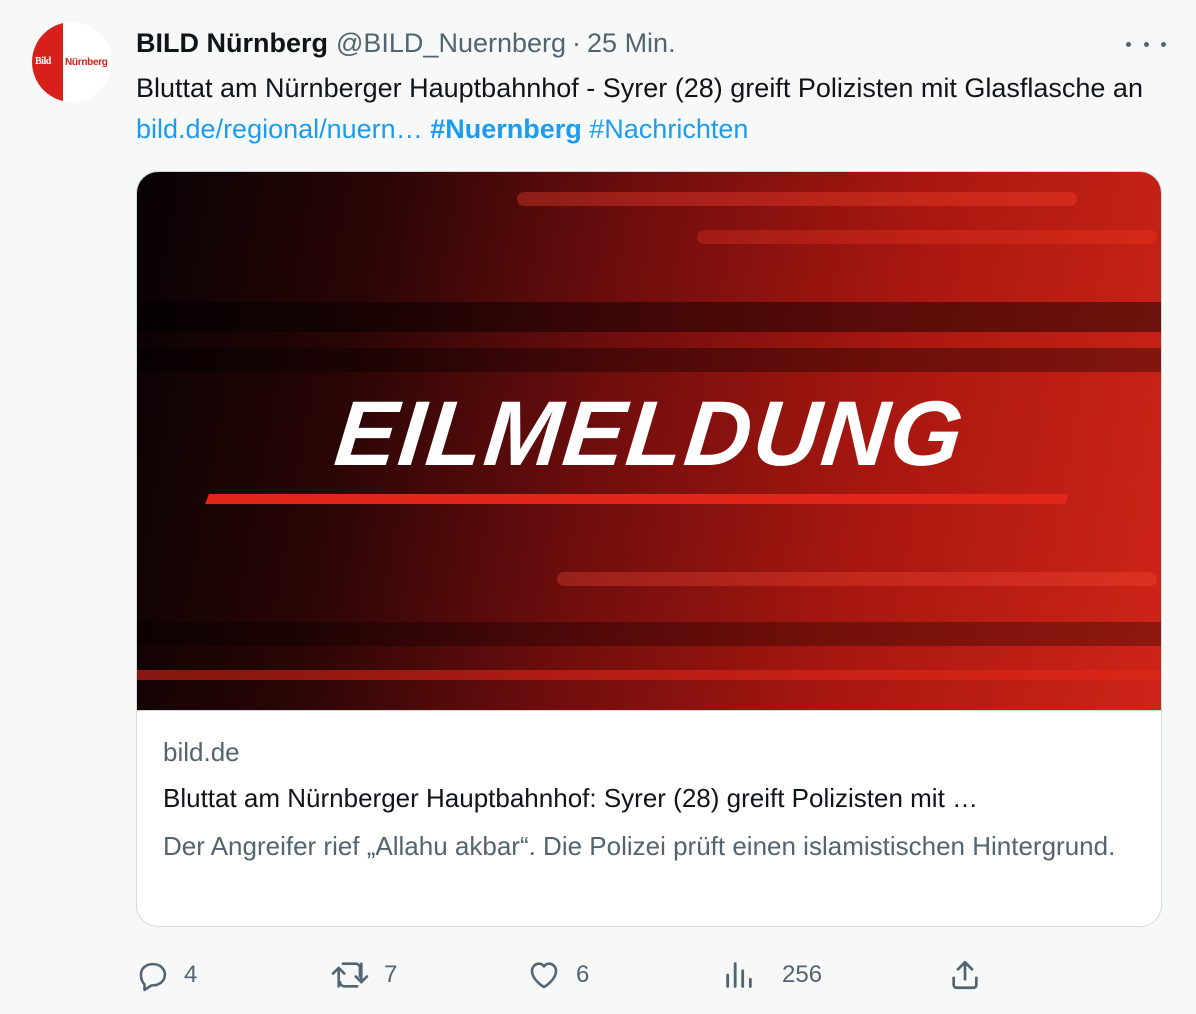 This screenshot has width=1196, height=1014. What do you see at coordinates (191, 974) in the screenshot?
I see `reply-count: 4` at bounding box center [191, 974].